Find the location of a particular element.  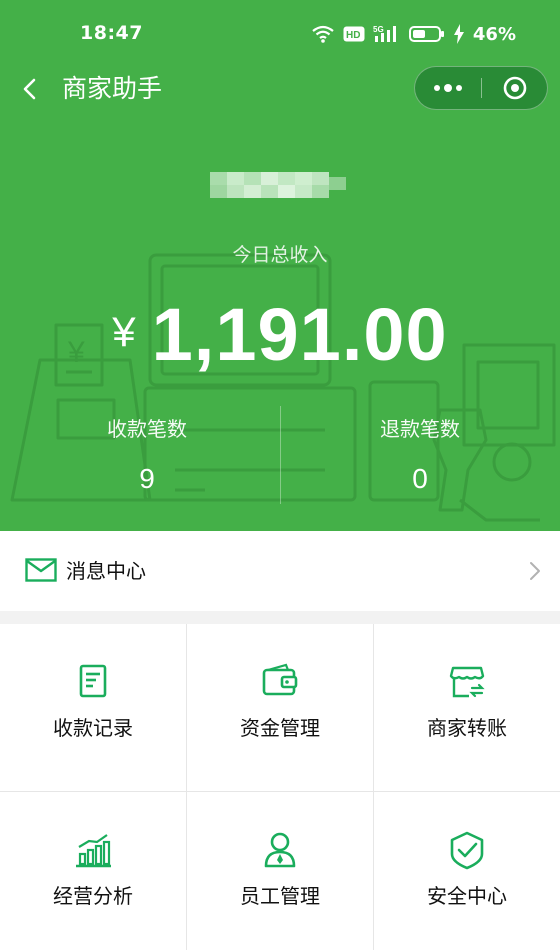

chevron-right-icon is located at coordinates (535, 571).